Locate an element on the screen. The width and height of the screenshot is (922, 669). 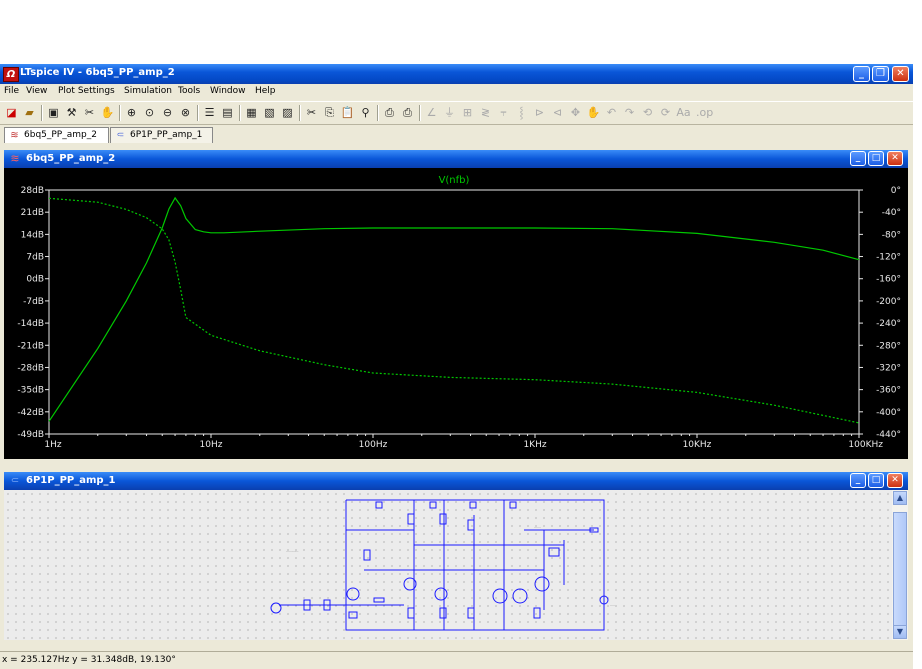
new-schematic-icon: ◪ is located at coordinates (11, 112).